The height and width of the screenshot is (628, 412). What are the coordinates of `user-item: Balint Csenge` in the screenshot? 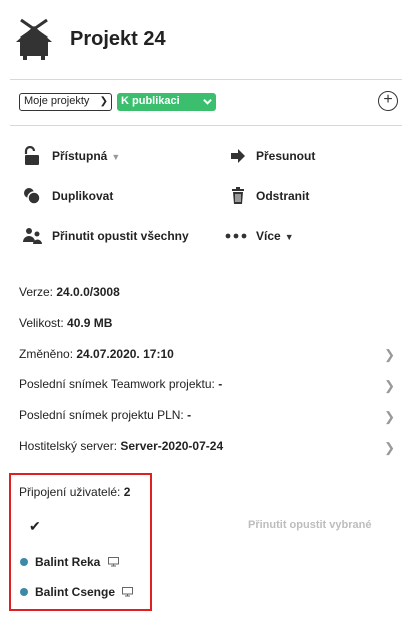 It's located at (77, 592).